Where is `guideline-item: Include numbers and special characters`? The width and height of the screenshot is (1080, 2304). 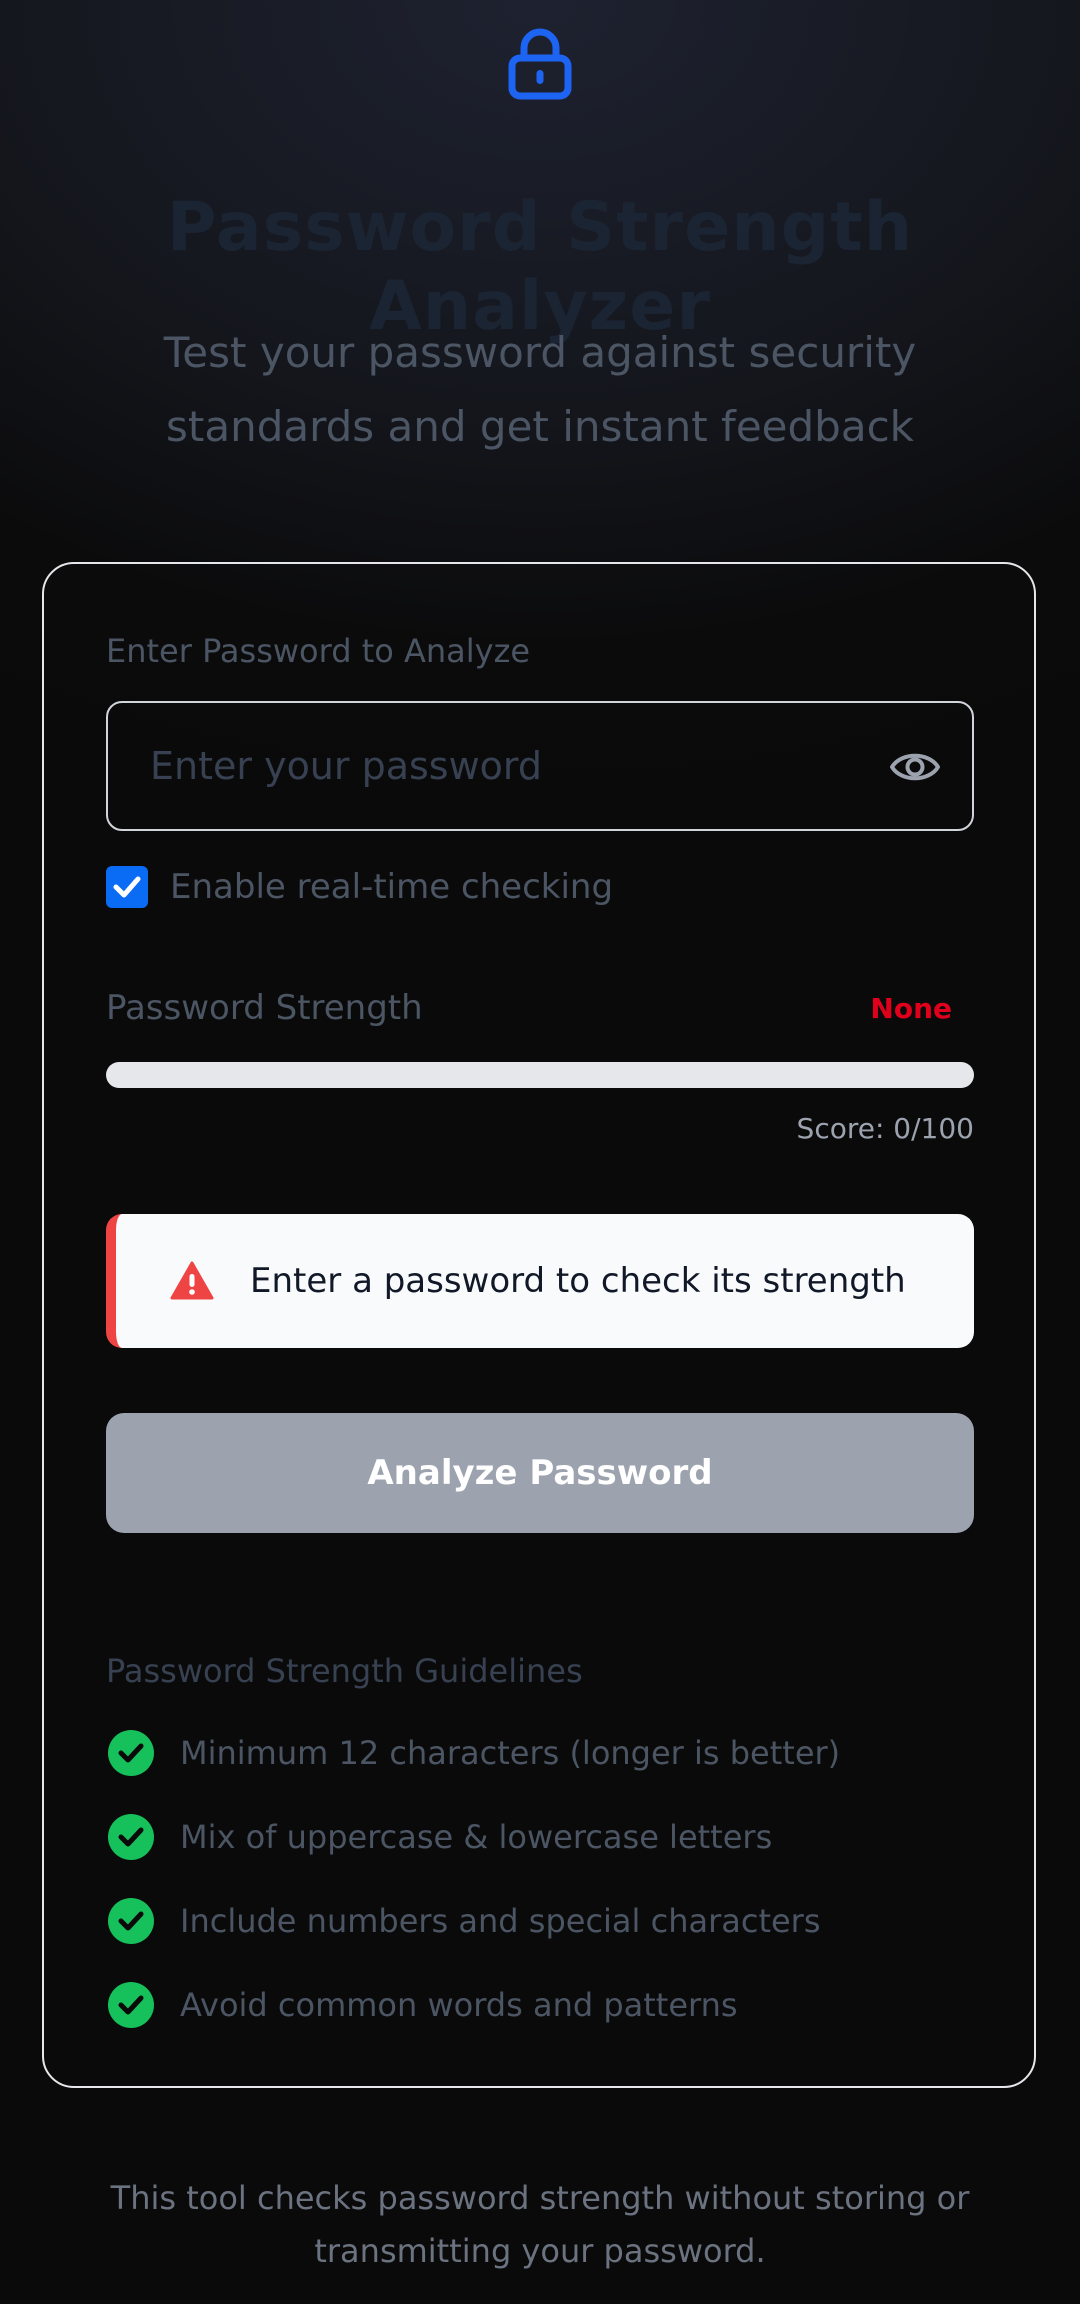
guideline-item: Include numbers and special characters is located at coordinates (538, 1940).